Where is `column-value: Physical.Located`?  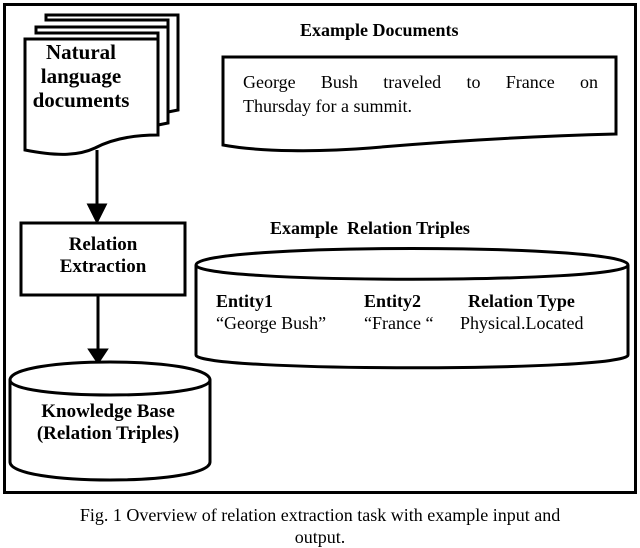
column-value: Physical.Located is located at coordinates (522, 323).